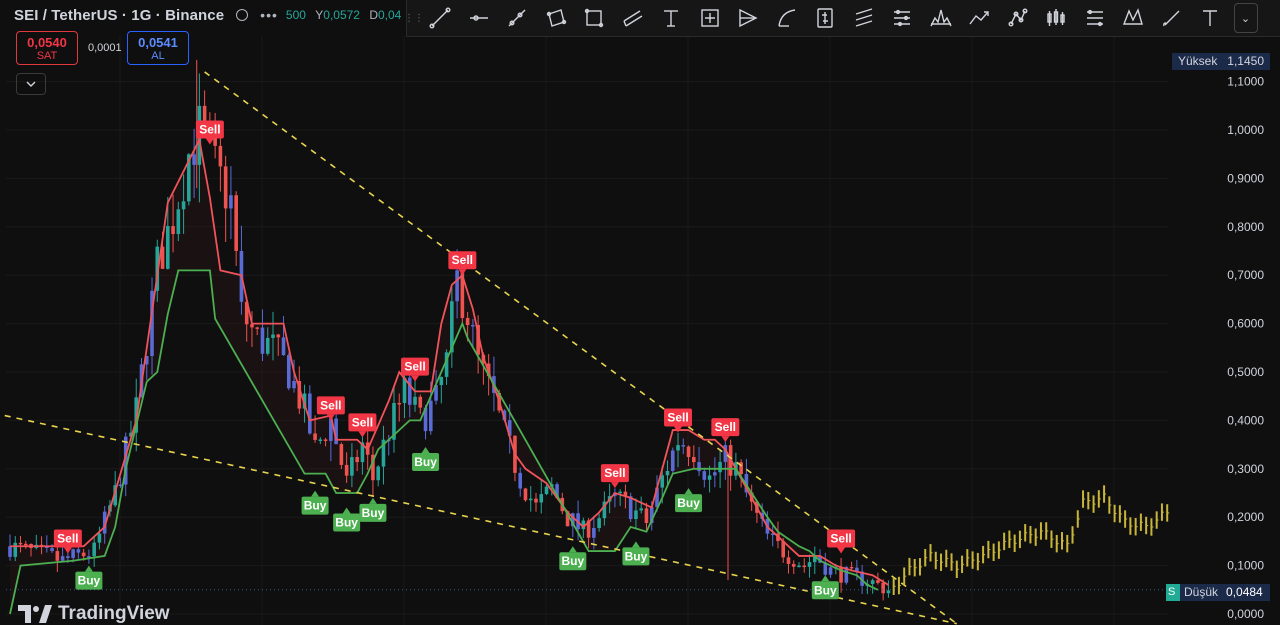  What do you see at coordinates (1133, 18) in the screenshot?
I see `tool-xabcd-button` at bounding box center [1133, 18].